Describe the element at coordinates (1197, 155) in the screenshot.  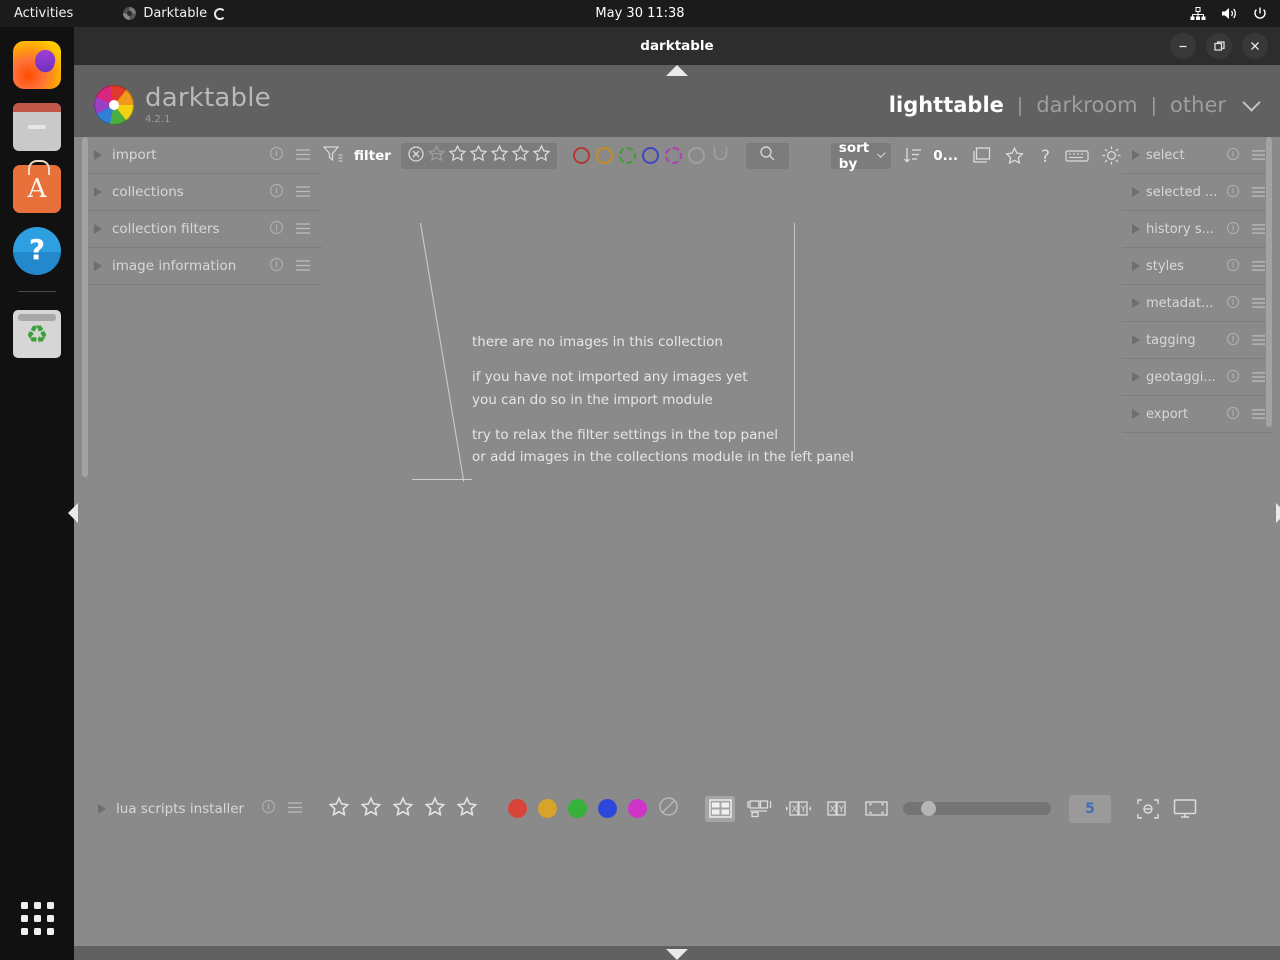
I see `sidebar-item-select: select` at that location.